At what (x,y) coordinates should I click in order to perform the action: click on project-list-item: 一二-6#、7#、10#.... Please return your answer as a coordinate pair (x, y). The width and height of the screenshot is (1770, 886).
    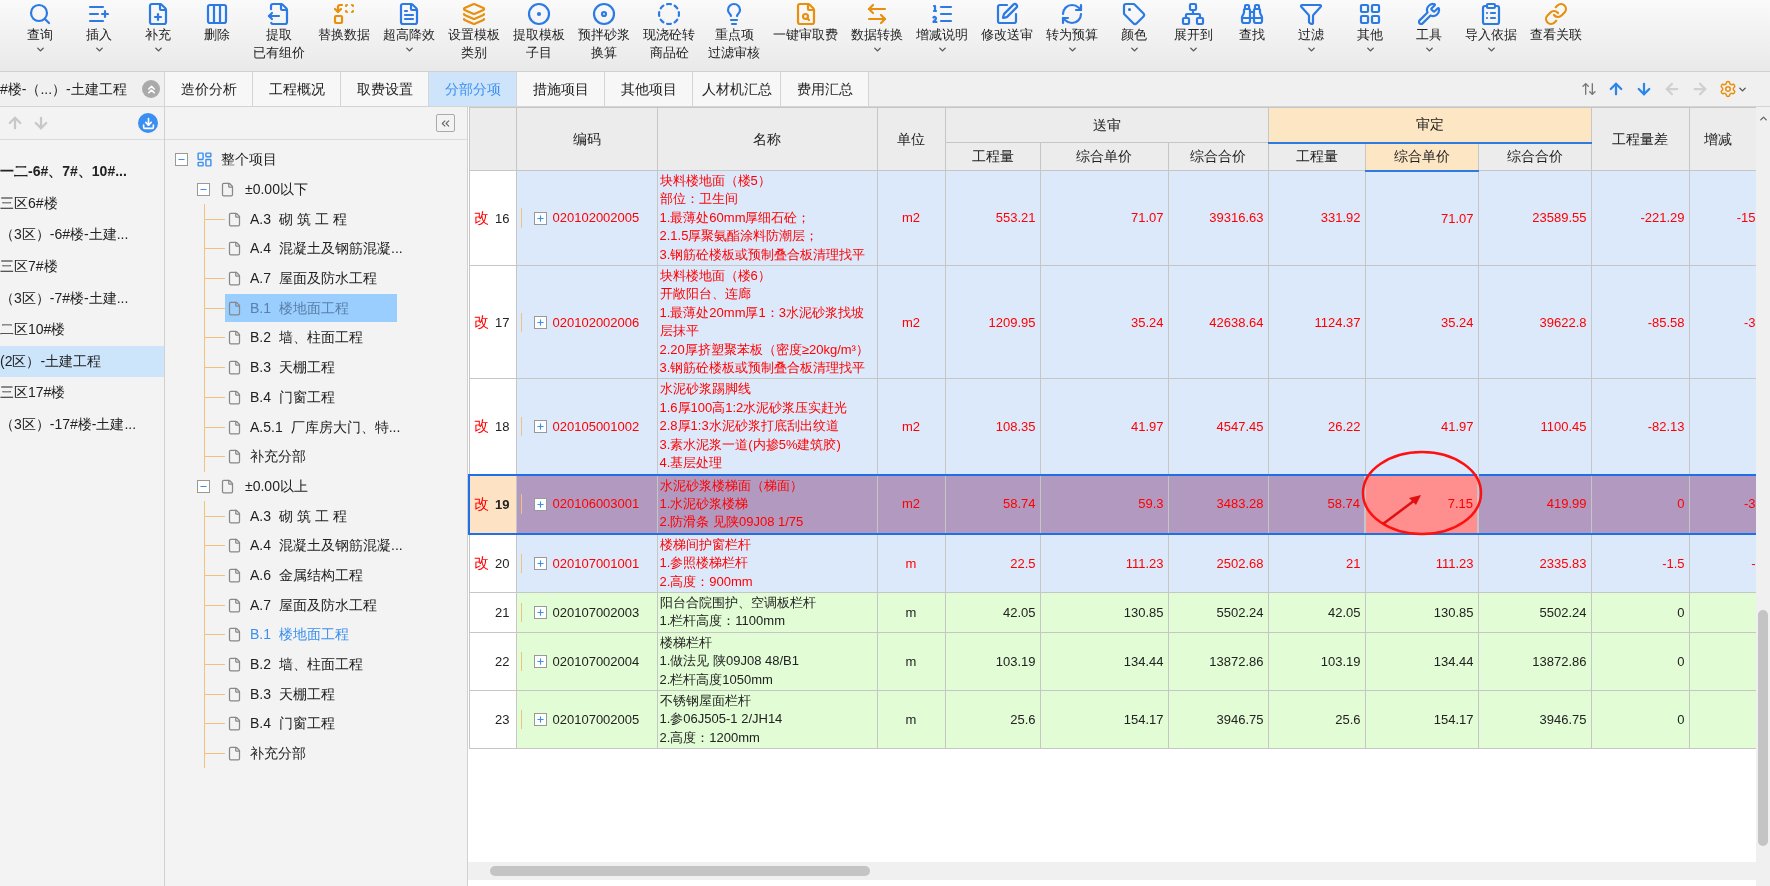
    Looking at the image, I should click on (82, 172).